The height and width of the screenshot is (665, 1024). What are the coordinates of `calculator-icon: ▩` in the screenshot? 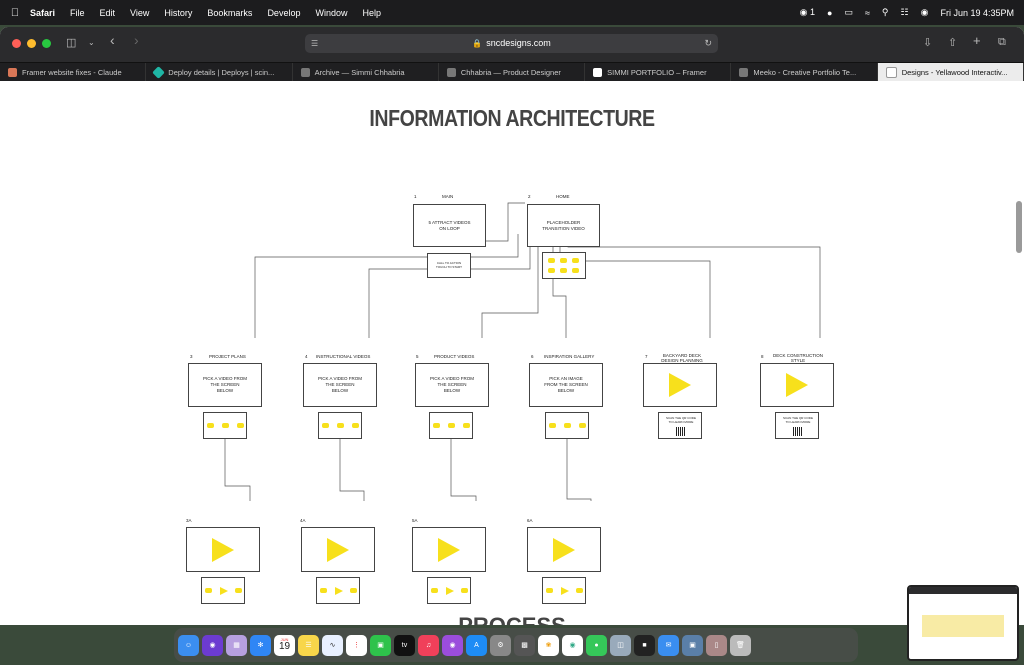 It's located at (524, 645).